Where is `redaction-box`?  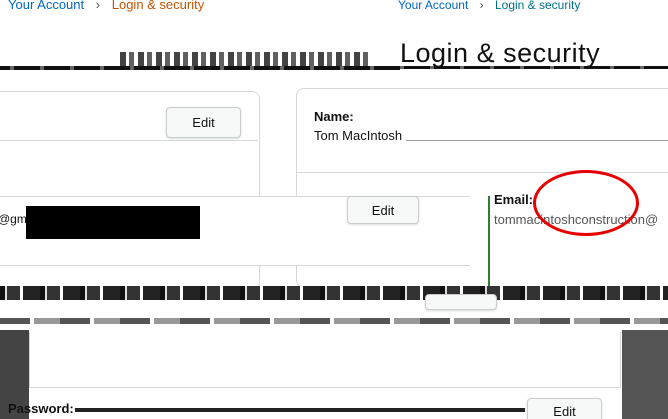
redaction-box is located at coordinates (113, 222).